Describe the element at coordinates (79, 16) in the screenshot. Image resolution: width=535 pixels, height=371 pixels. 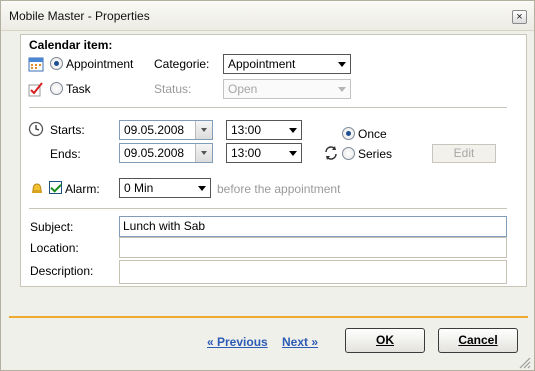
I see `window-title: Mobile Master - Properties` at that location.